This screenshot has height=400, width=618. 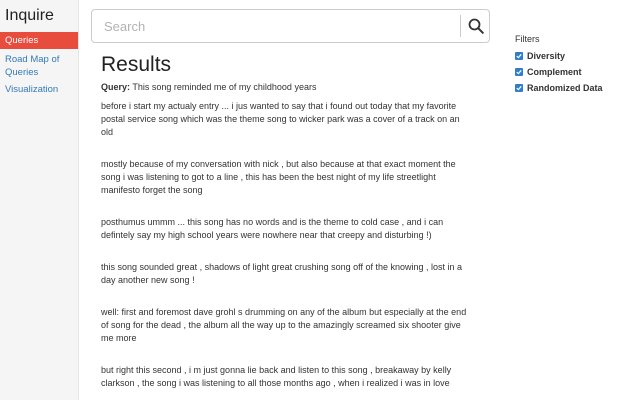 I want to click on filter-complement: Complement, so click(x=565, y=72).